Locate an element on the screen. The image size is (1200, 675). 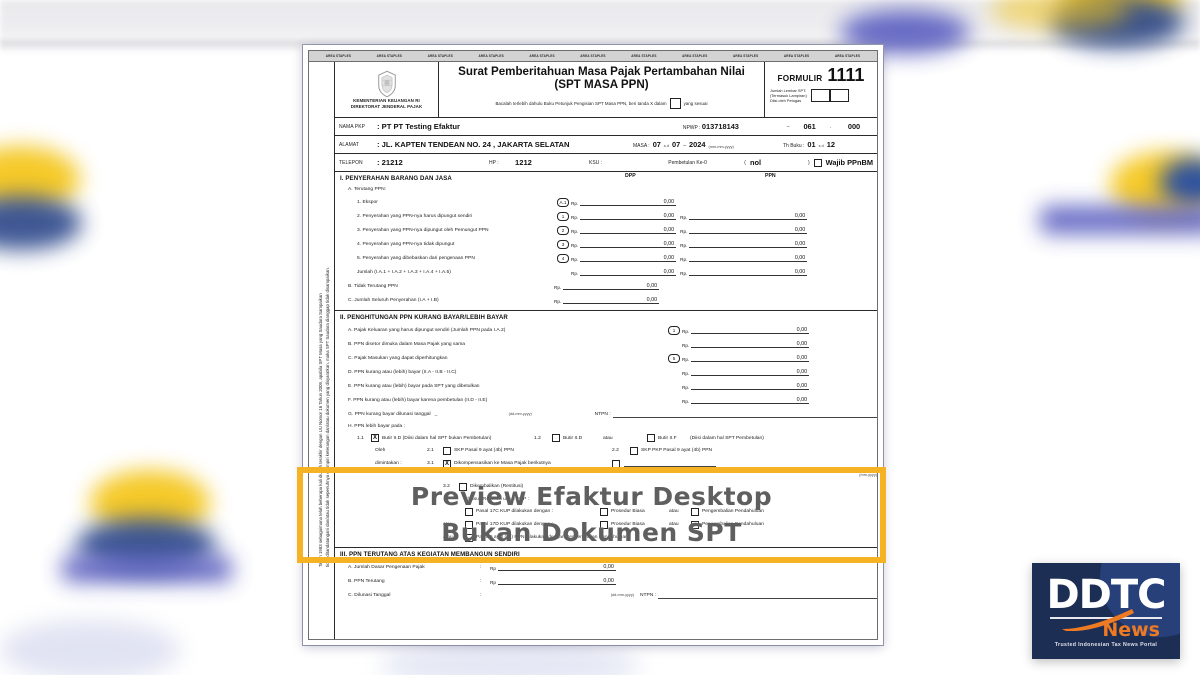
formulir-label: FORMULIR is located at coordinates (800, 78).